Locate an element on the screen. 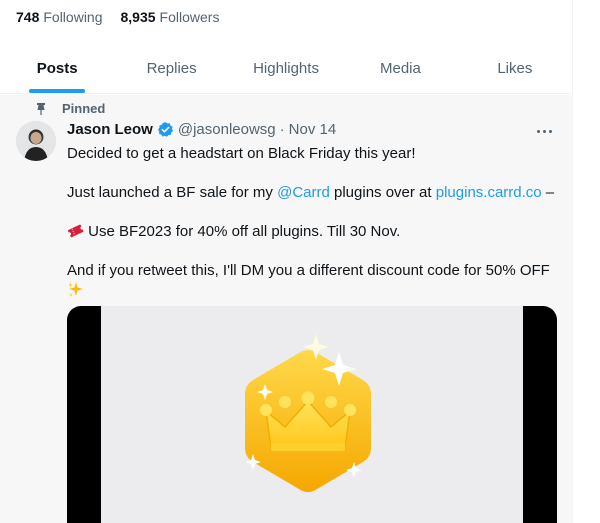  tab-posts: Posts is located at coordinates (57, 68).